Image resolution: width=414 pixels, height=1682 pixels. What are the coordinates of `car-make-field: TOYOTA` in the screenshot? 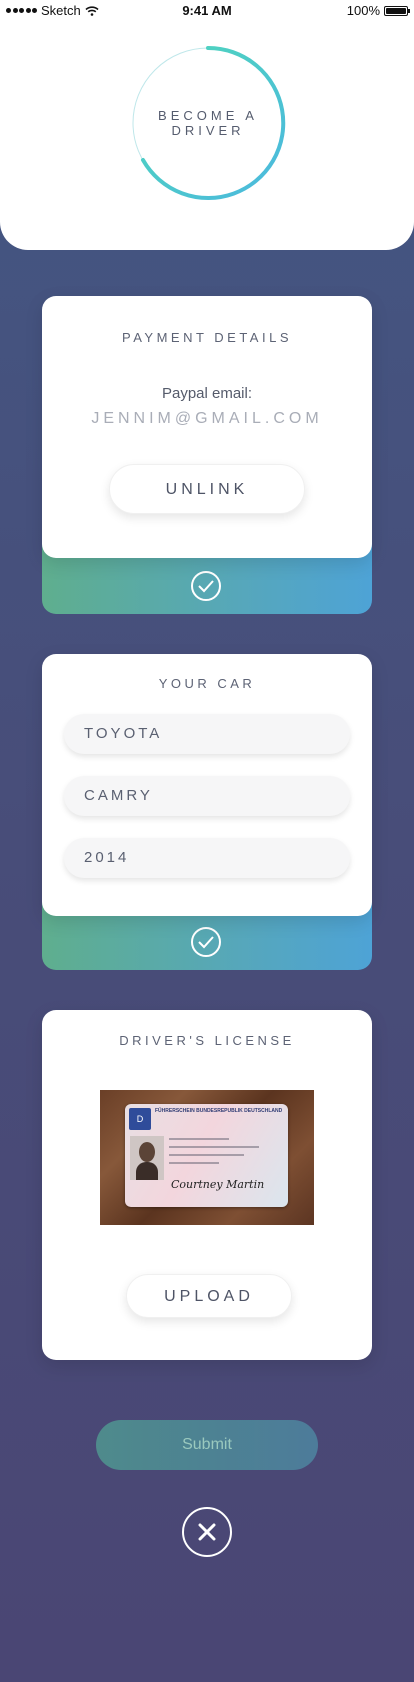 It's located at (207, 734).